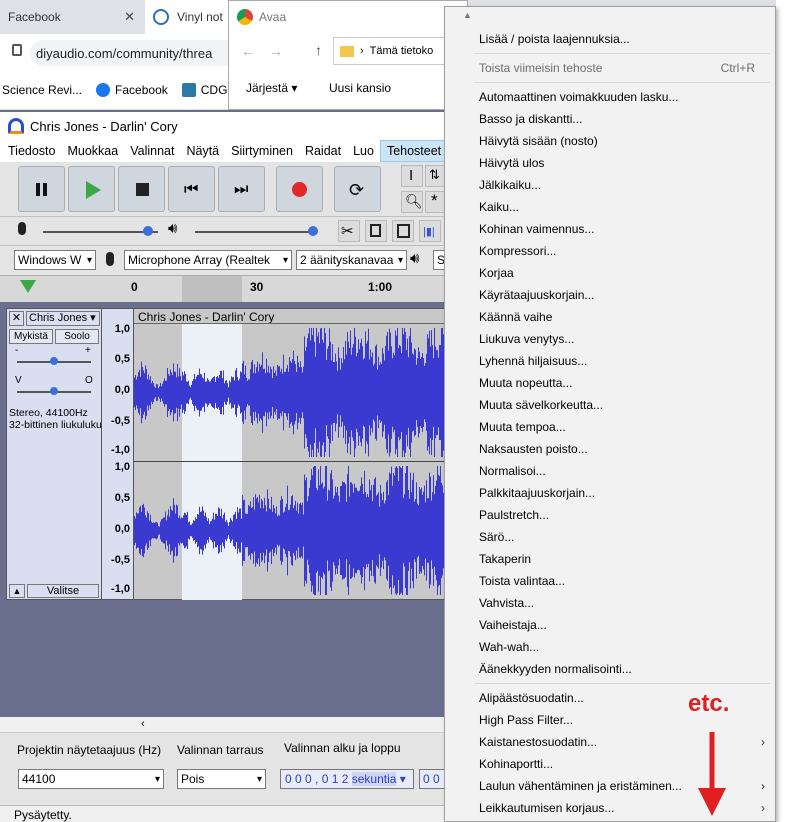 This screenshot has height=822, width=785. Describe the element at coordinates (412, 176) in the screenshot. I see `selection-tool: I` at that location.